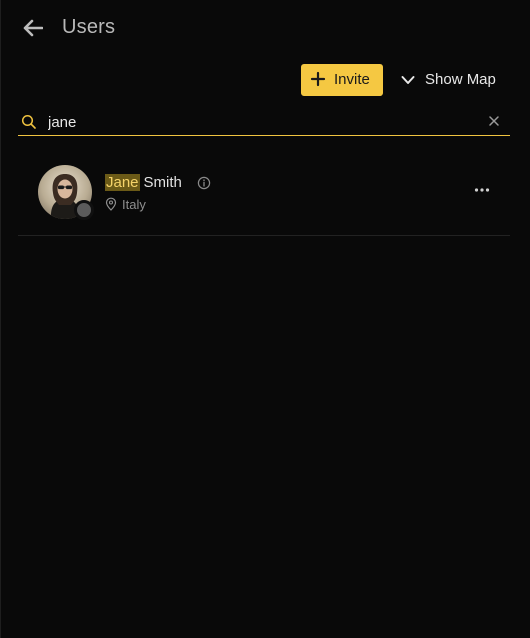 Image resolution: width=530 pixels, height=638 pixels. What do you see at coordinates (408, 80) in the screenshot?
I see `chevron-down-icon` at bounding box center [408, 80].